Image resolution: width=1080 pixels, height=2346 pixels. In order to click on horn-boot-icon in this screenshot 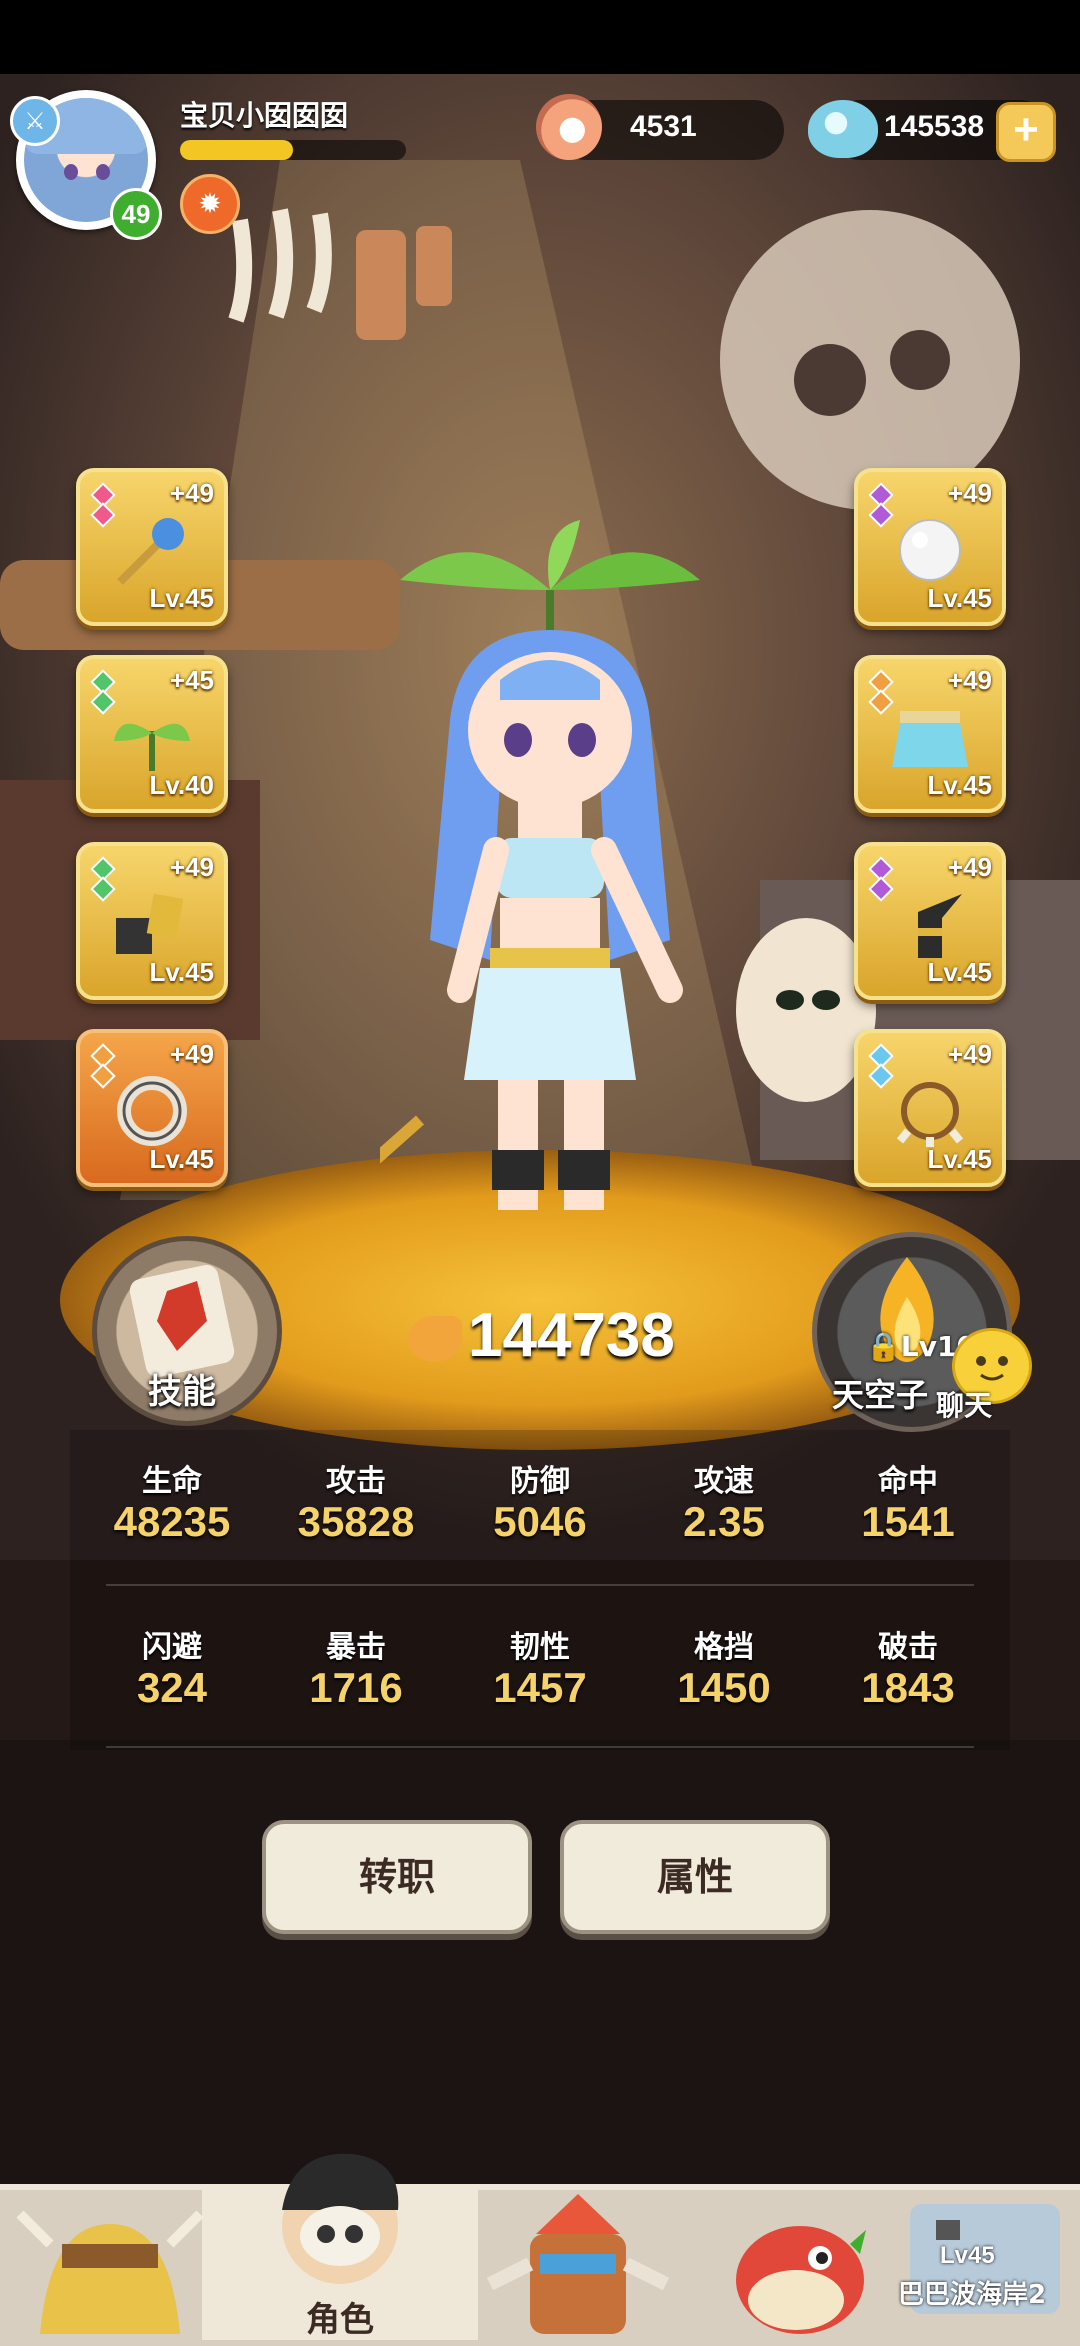, I will do `click(940, 926)`.